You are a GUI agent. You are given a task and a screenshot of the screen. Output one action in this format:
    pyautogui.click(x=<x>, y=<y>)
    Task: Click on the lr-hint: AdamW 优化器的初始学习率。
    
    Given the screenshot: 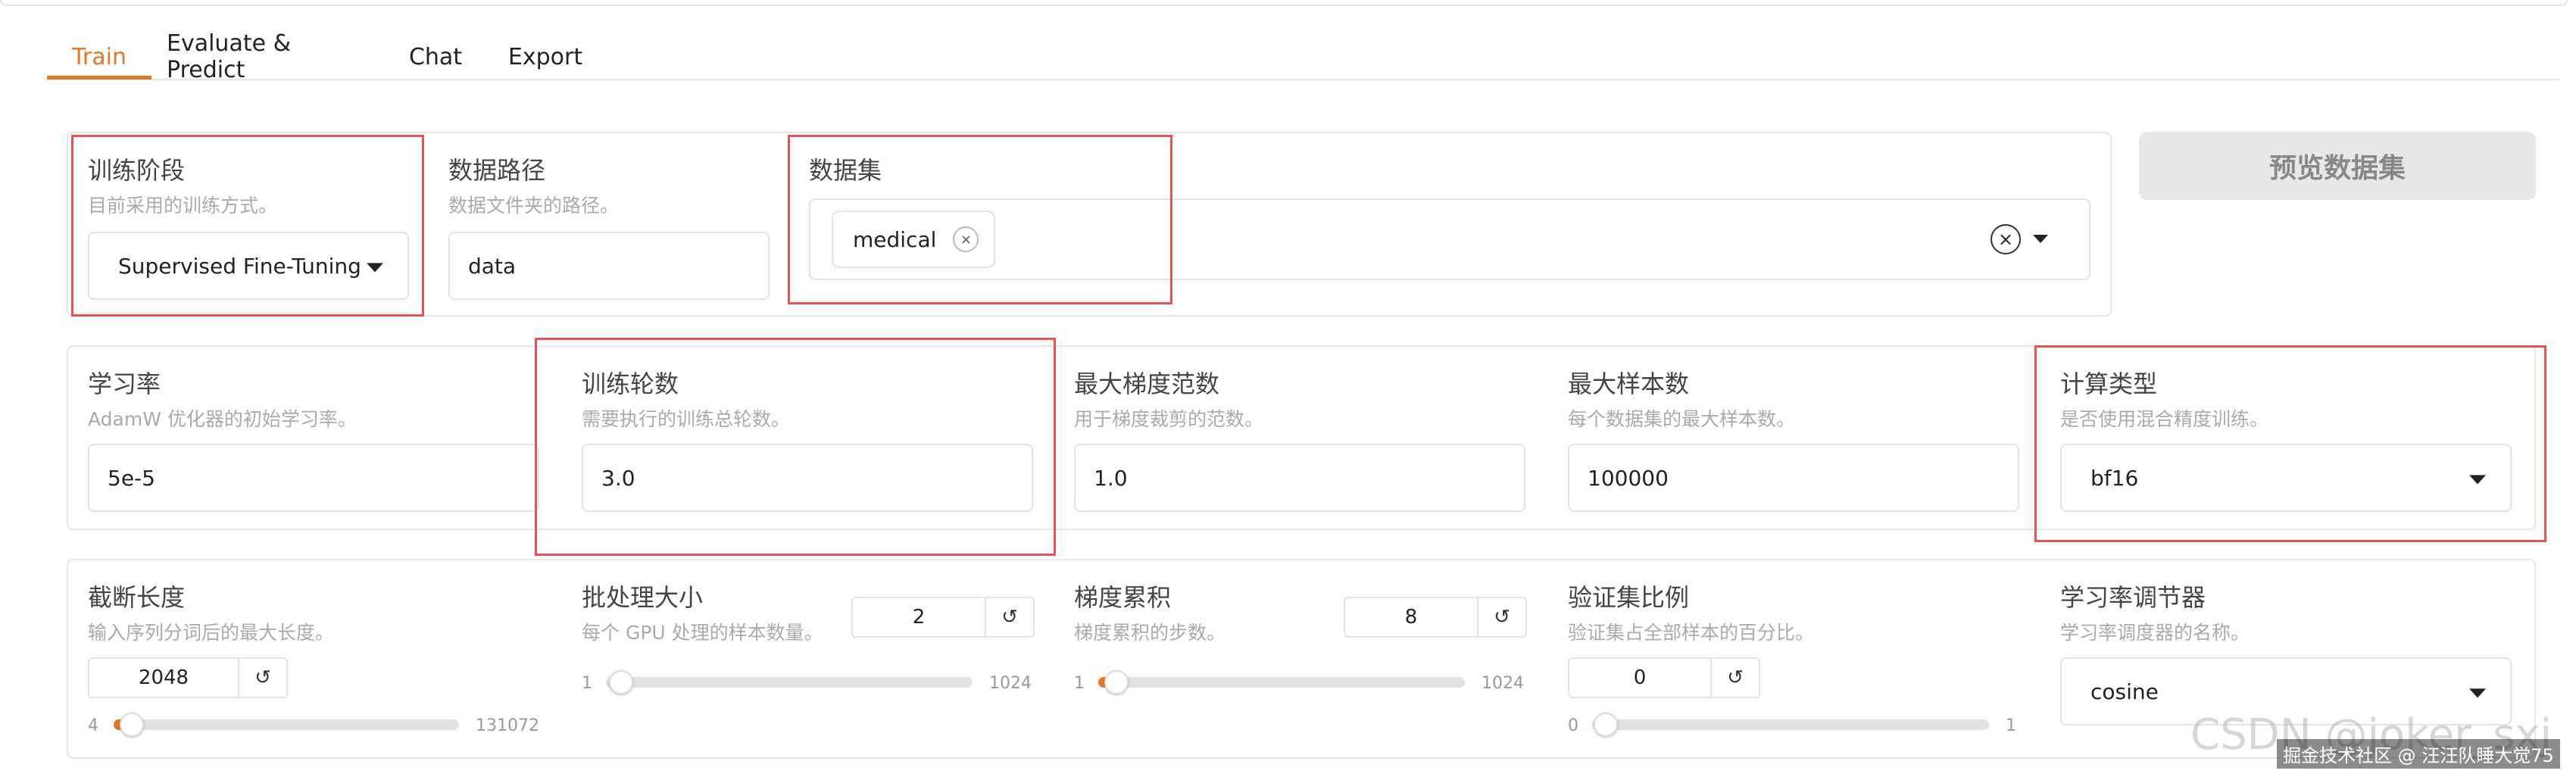 What is the action you would take?
    pyautogui.click(x=223, y=419)
    